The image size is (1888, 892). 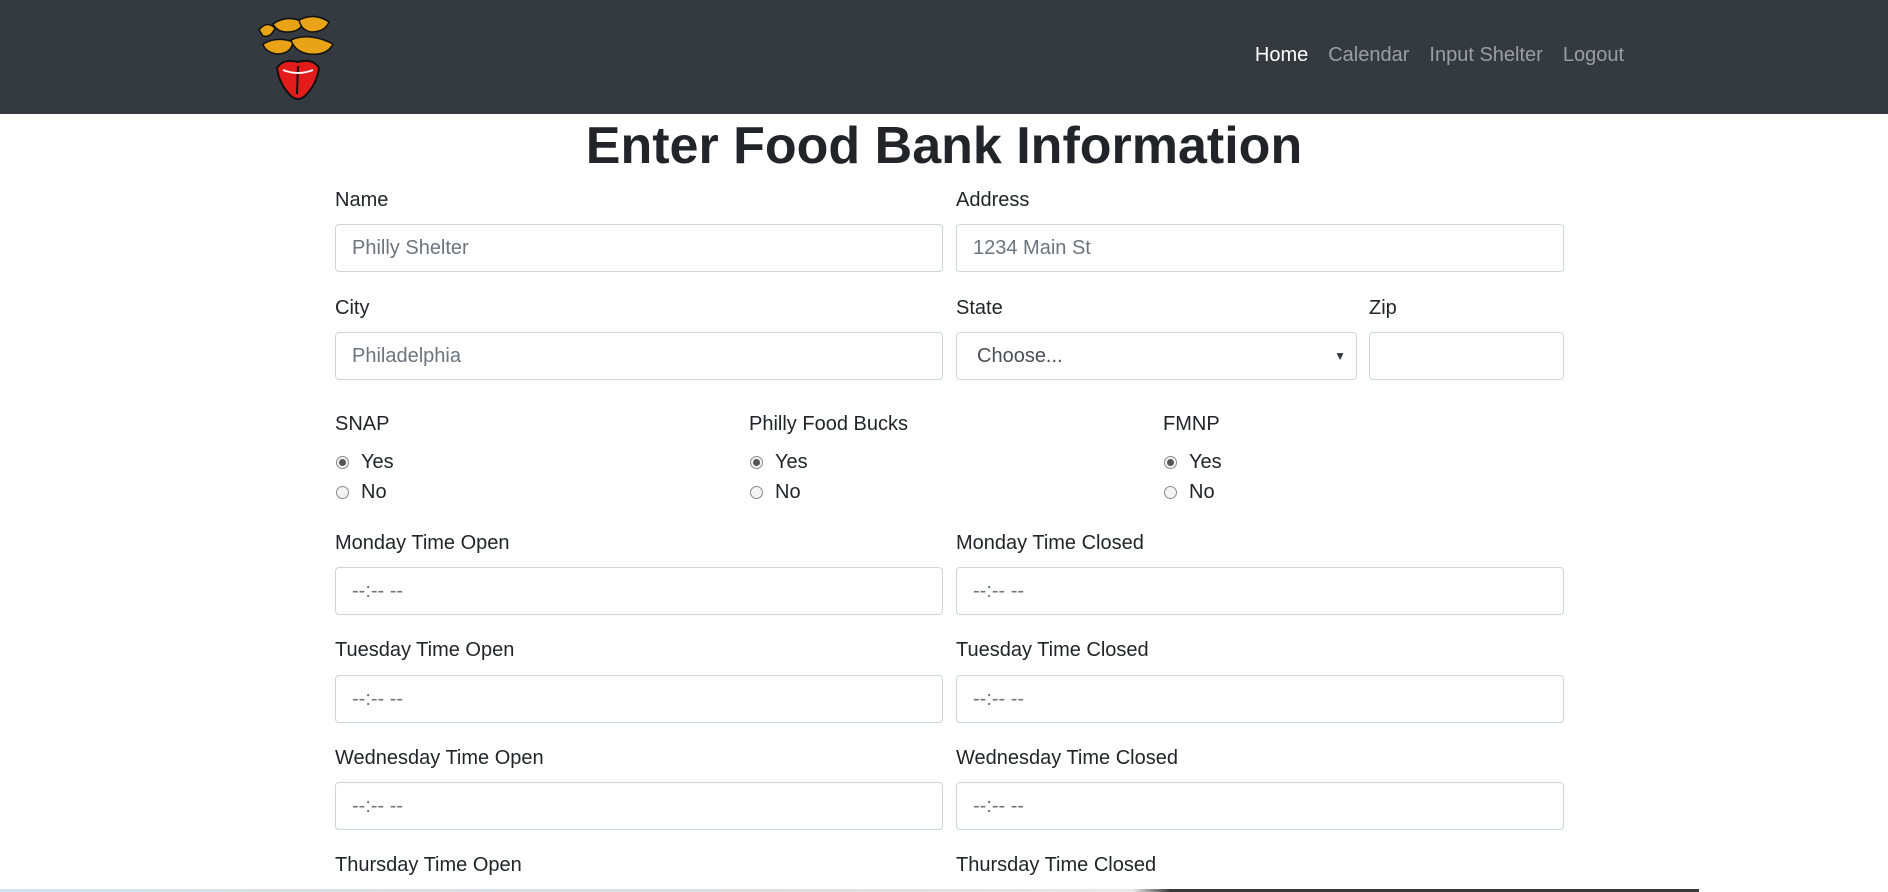 What do you see at coordinates (374, 492) in the screenshot?
I see `snap-no-label: No` at bounding box center [374, 492].